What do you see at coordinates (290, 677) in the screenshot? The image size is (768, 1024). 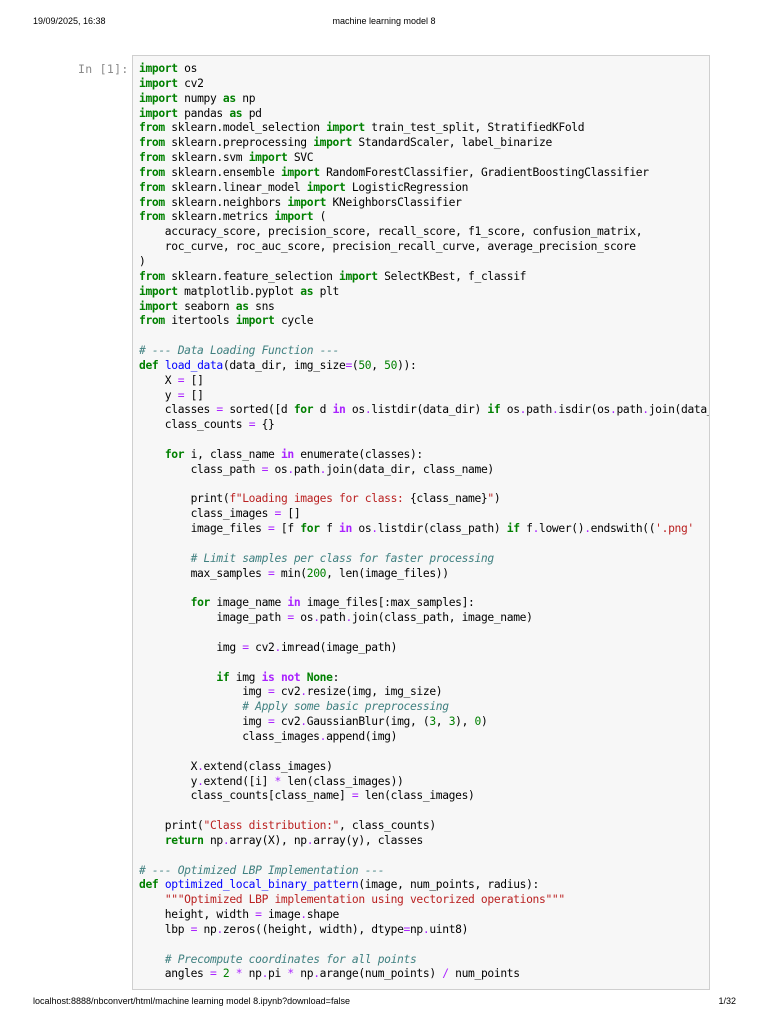 I see `code-token: not` at bounding box center [290, 677].